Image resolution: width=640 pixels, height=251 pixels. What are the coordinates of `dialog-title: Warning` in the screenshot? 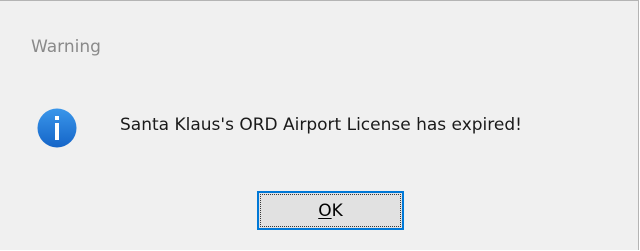 It's located at (66, 47).